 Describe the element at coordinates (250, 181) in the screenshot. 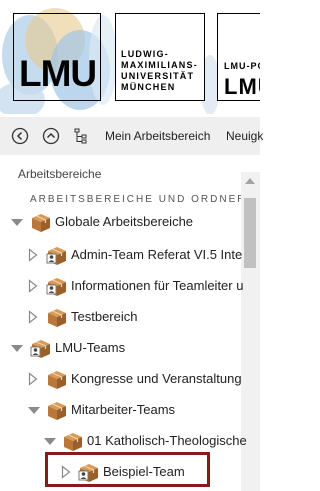

I see `scroll-up-arrow-icon` at that location.